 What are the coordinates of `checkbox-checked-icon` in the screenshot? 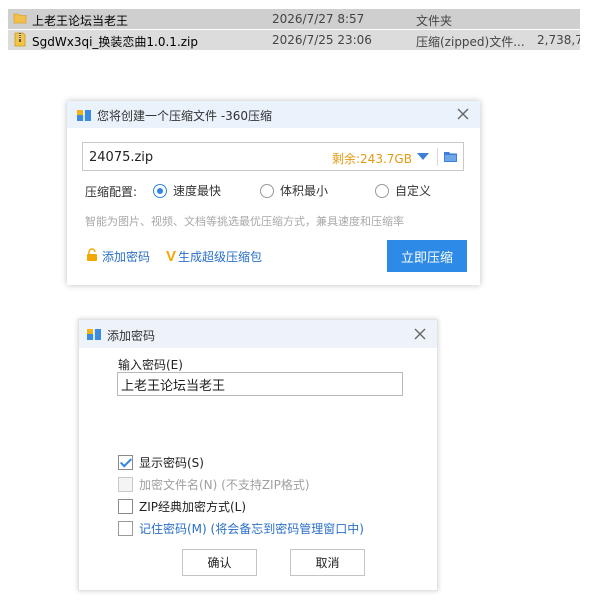 It's located at (125, 462).